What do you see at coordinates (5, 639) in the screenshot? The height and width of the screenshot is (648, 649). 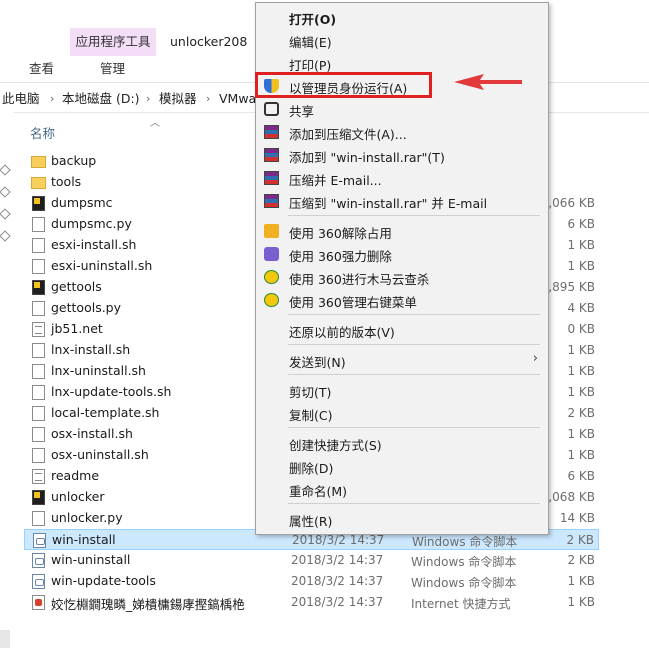 I see `navigation-scrollbar` at bounding box center [5, 639].